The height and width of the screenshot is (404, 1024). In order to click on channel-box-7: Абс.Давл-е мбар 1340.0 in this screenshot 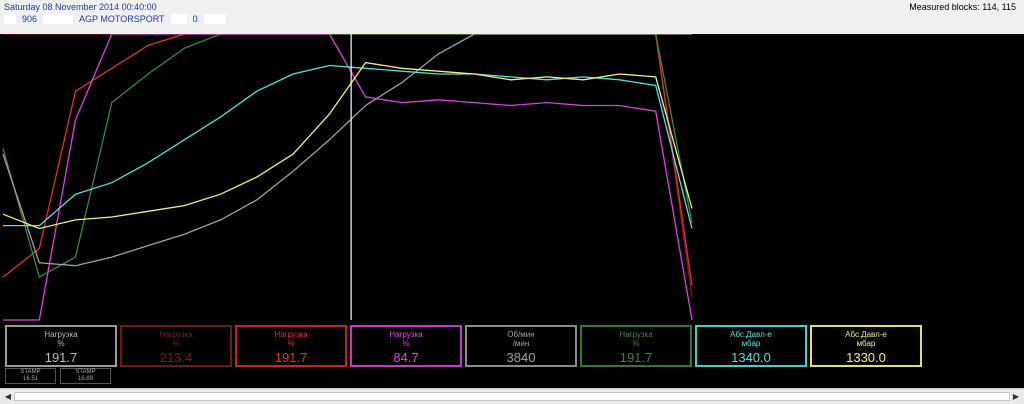, I will do `click(751, 346)`.